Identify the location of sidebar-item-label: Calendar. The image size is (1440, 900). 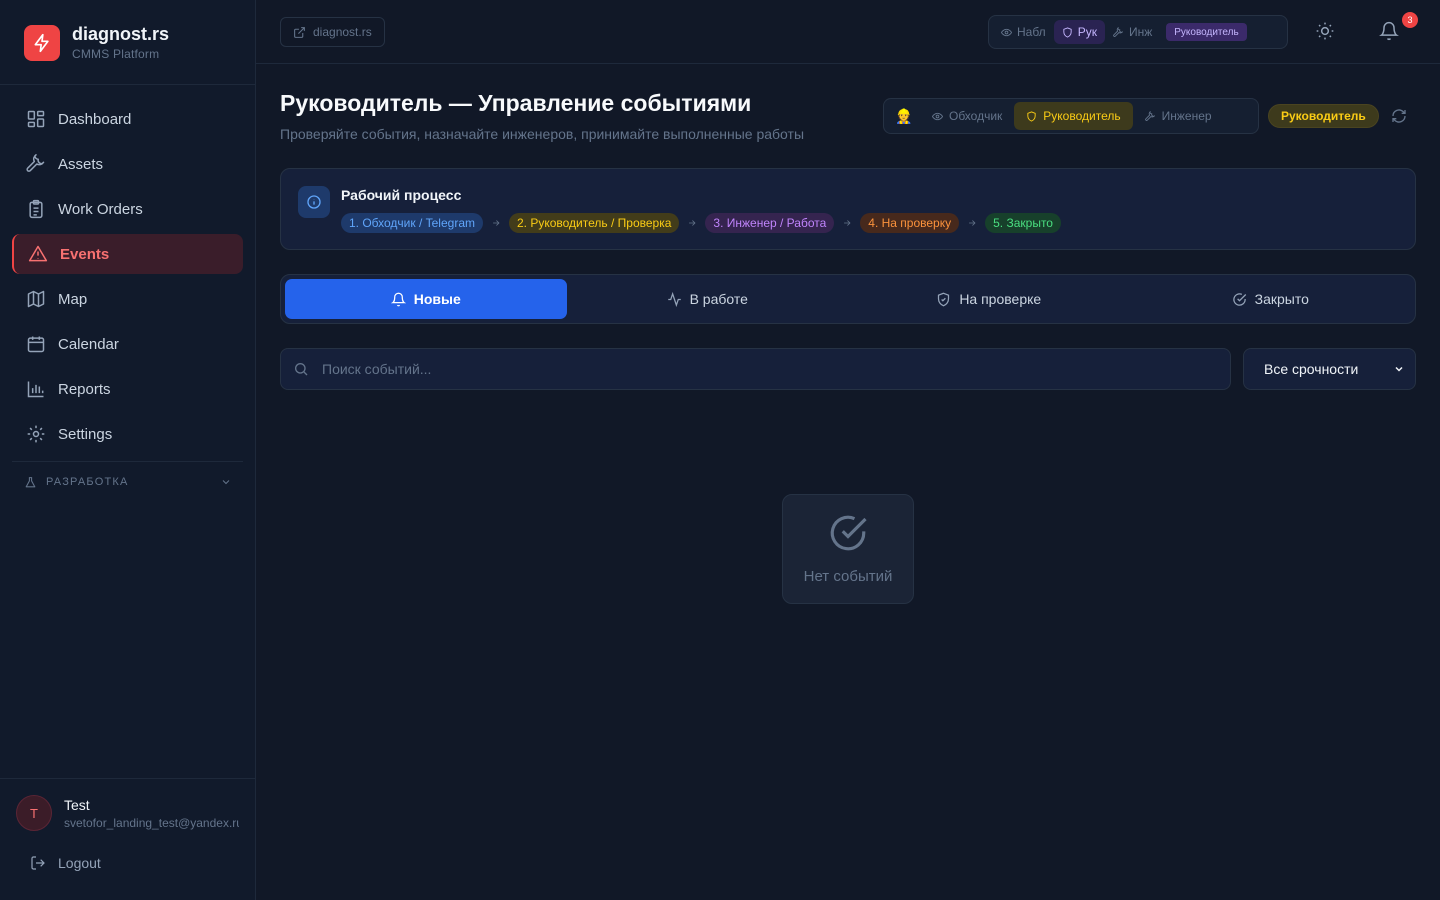
(88, 344).